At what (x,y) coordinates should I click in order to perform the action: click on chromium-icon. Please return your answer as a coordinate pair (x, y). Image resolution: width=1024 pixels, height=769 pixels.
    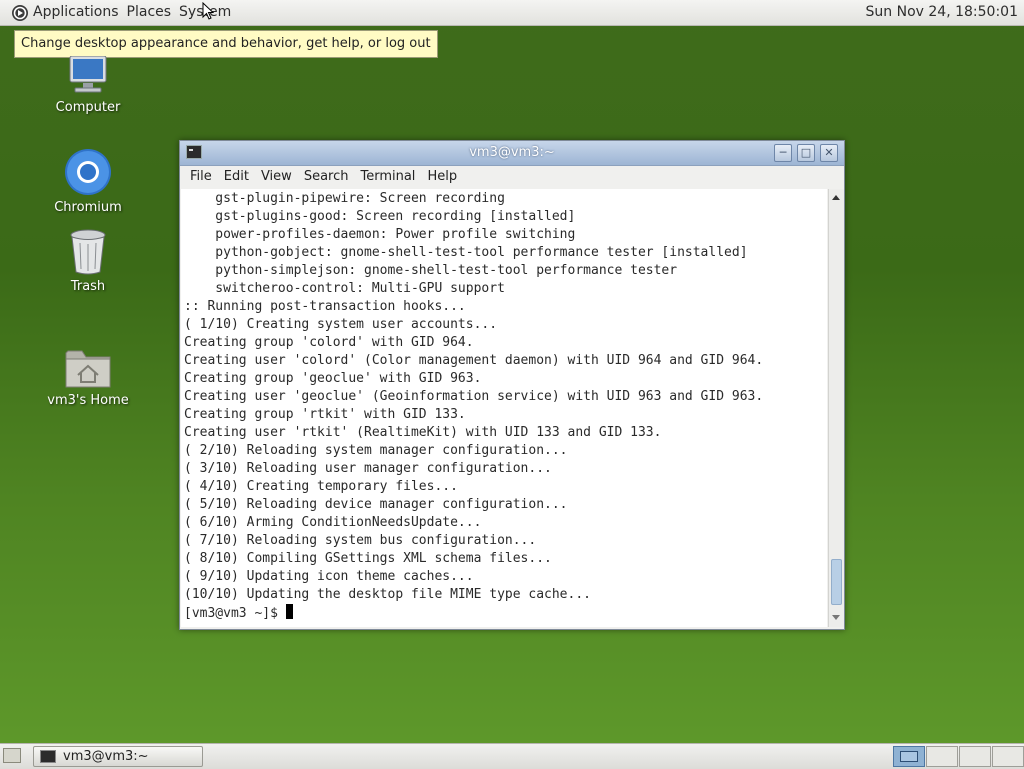
    Looking at the image, I should click on (88, 172).